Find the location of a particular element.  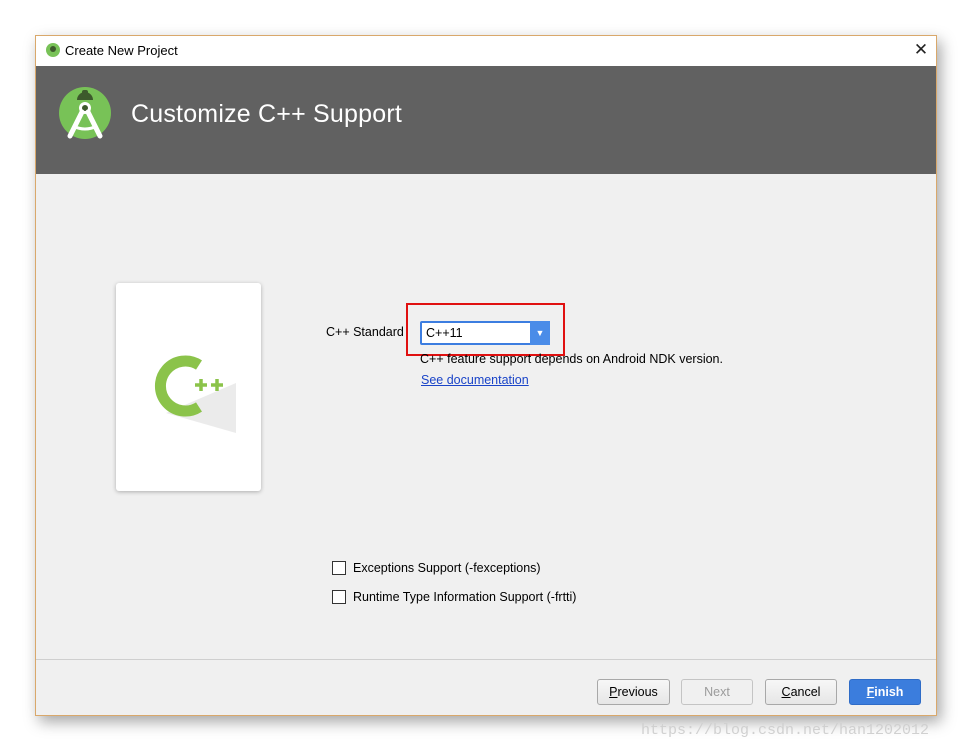

android-studio-icon is located at coordinates (53, 50).